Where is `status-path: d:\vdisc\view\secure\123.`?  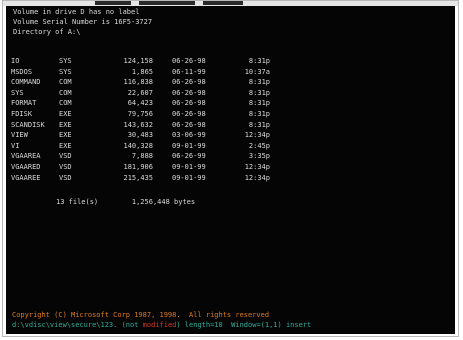
status-path: d:\vdisc\view\secure\123. is located at coordinates (65, 325).